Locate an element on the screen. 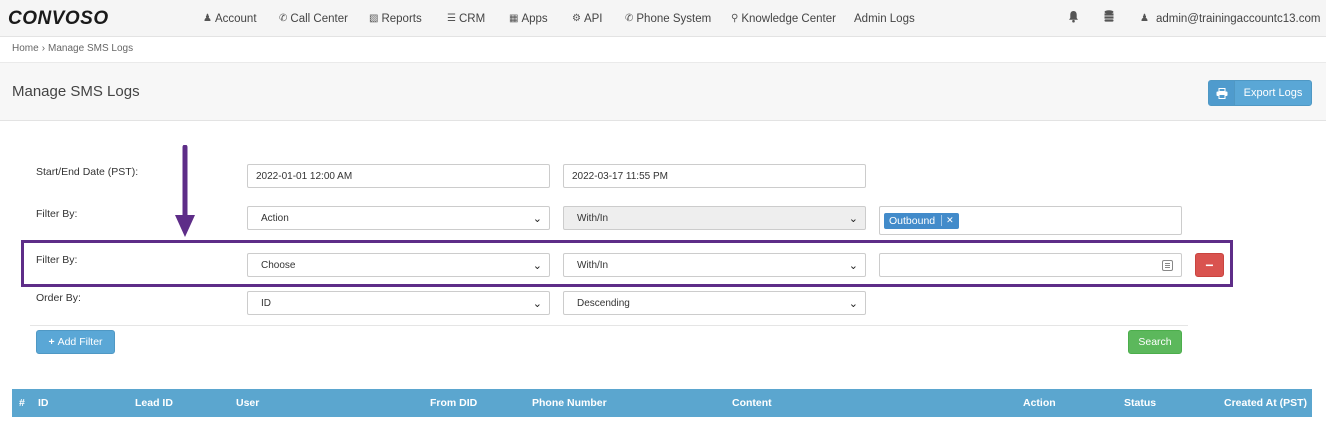 This screenshot has width=1326, height=424. tag-chip: Outbound ✕ is located at coordinates (921, 220).